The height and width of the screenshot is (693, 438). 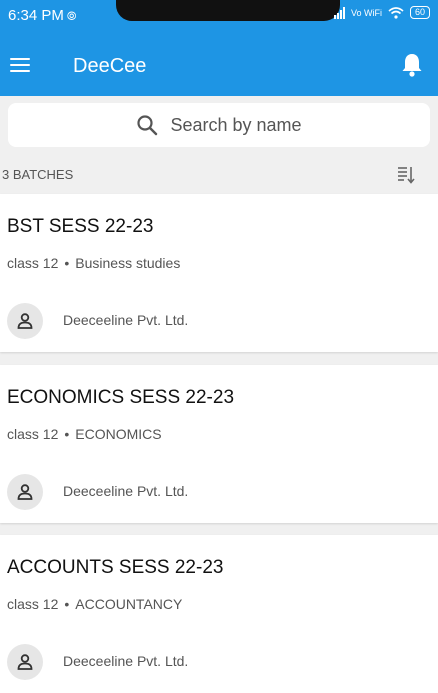 I want to click on search-icon, so click(x=147, y=125).